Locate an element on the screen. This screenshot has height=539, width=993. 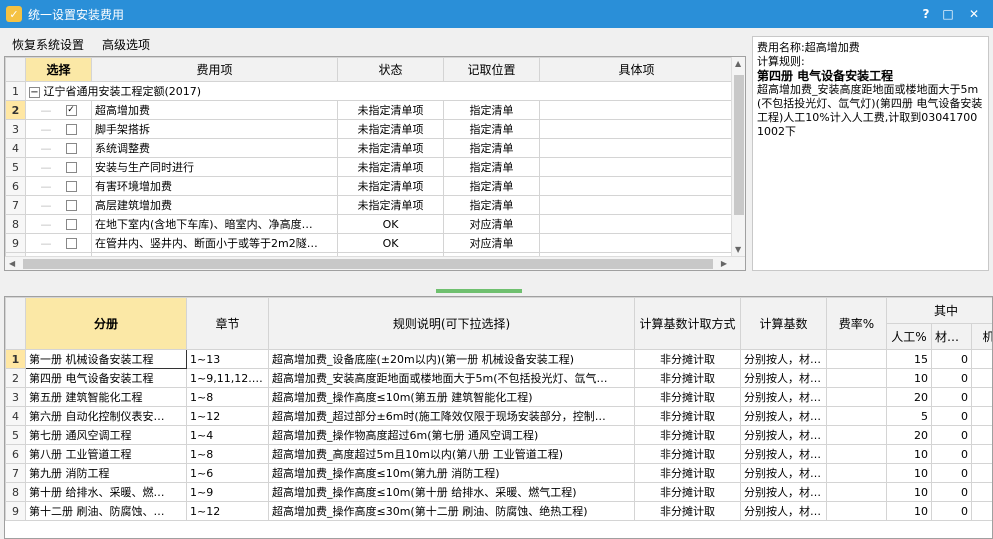
volume-cell: 第四册 电气设备安装工程 is located at coordinates (106, 378).